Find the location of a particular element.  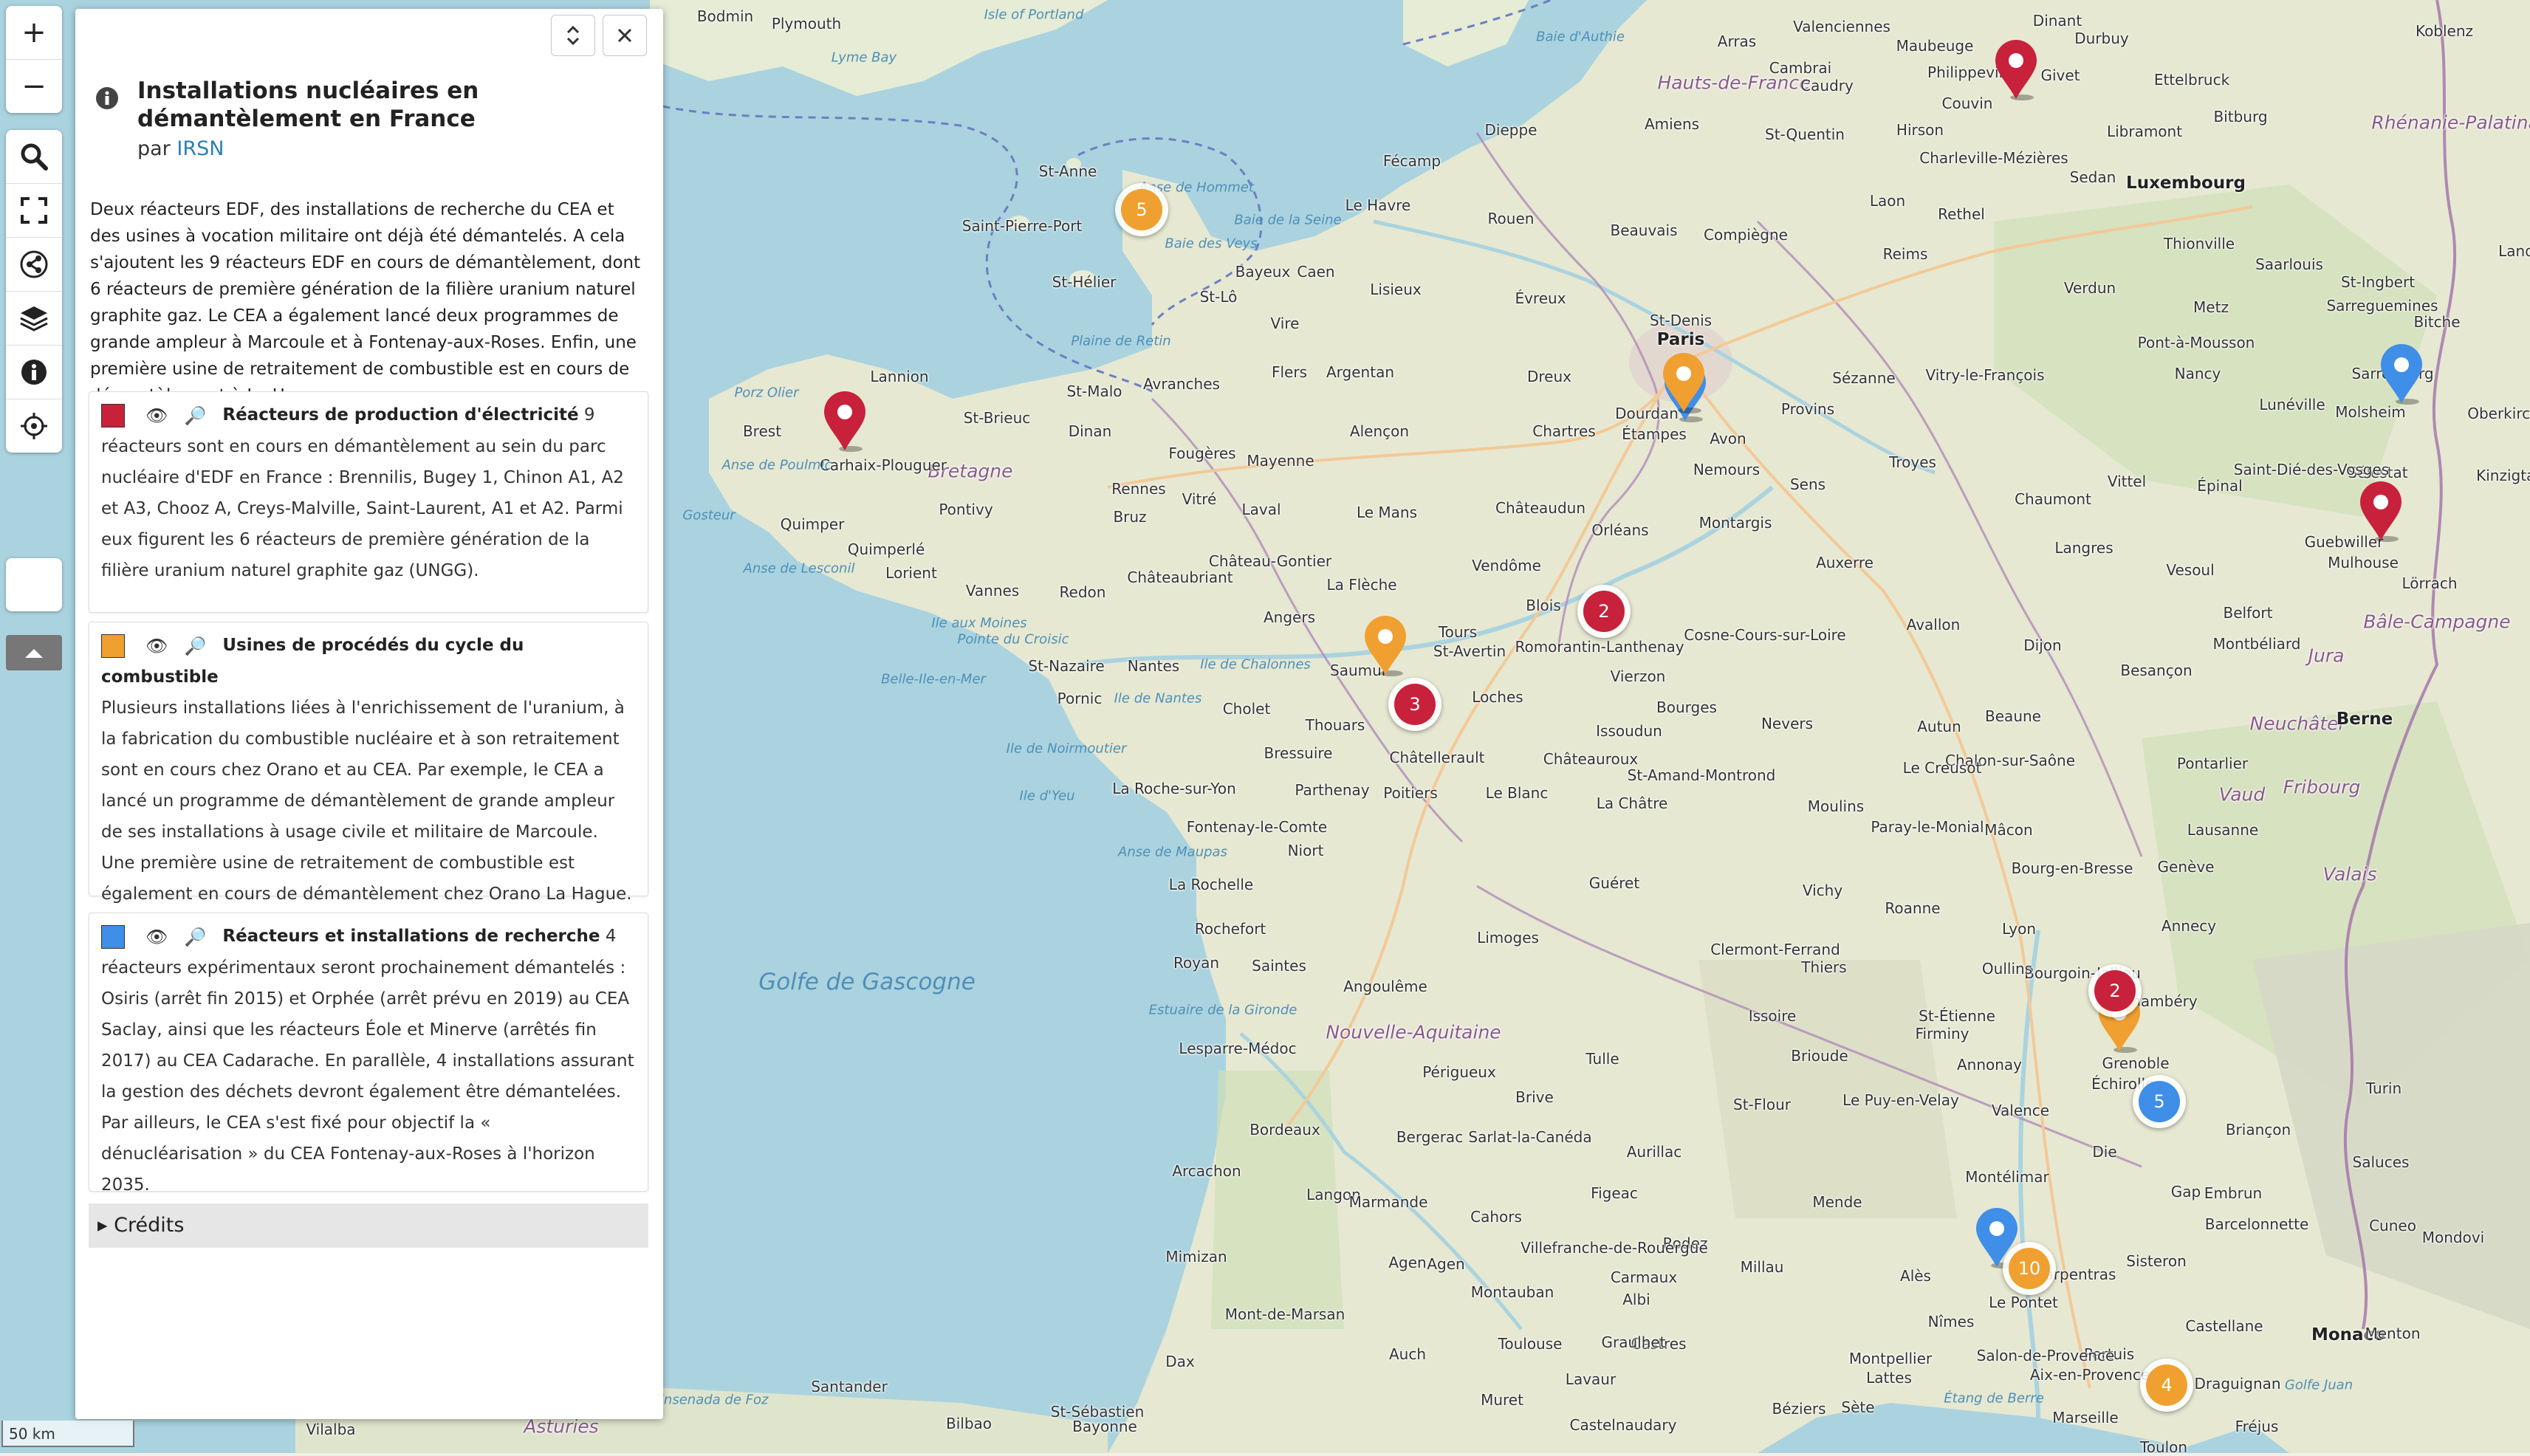

layers-button is located at coordinates (34, 319).